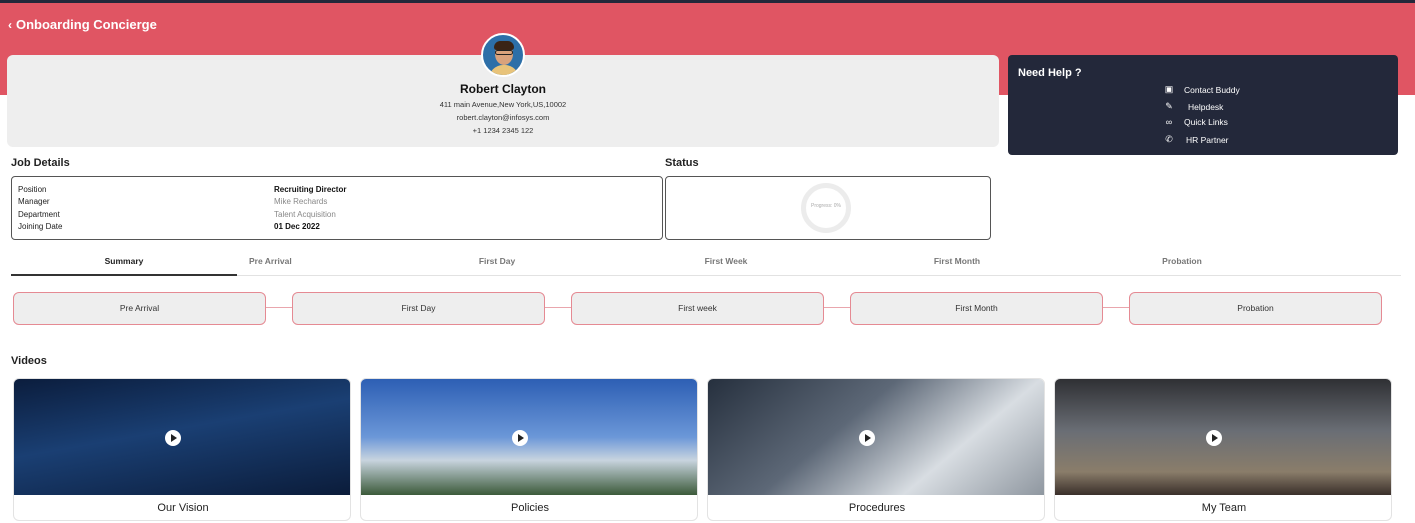  Describe the element at coordinates (682, 163) in the screenshot. I see `status-title: Status` at that location.